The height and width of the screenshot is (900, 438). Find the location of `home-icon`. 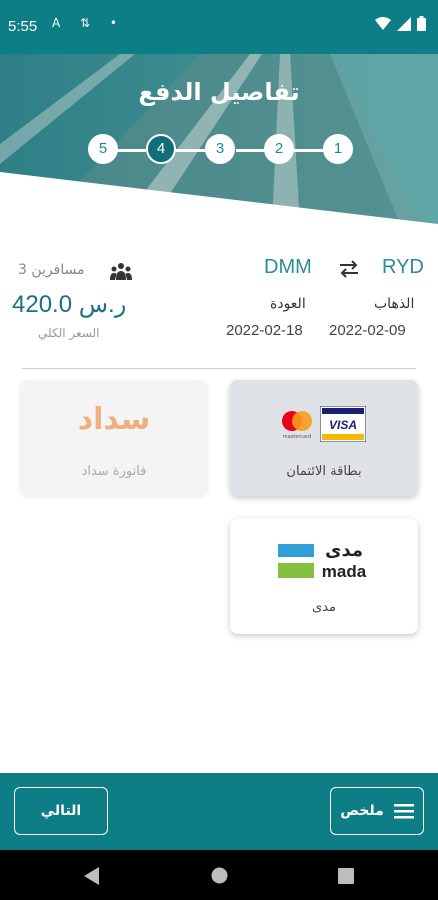

home-icon is located at coordinates (219, 875).